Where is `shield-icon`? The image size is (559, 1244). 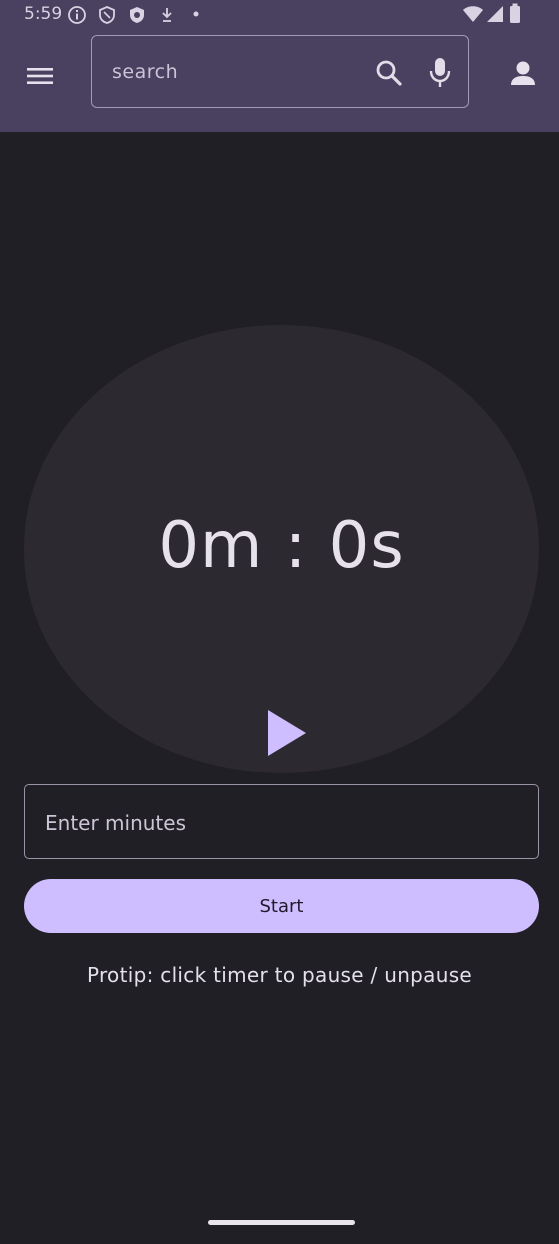
shield-icon is located at coordinates (107, 15).